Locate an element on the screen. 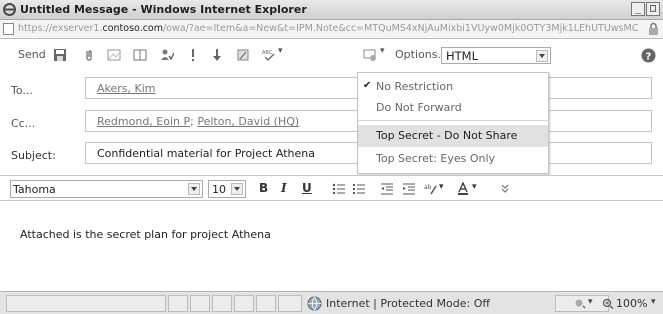 This screenshot has width=663, height=314. menu-item-do-not-forward: Do Not Forward is located at coordinates (453, 108).